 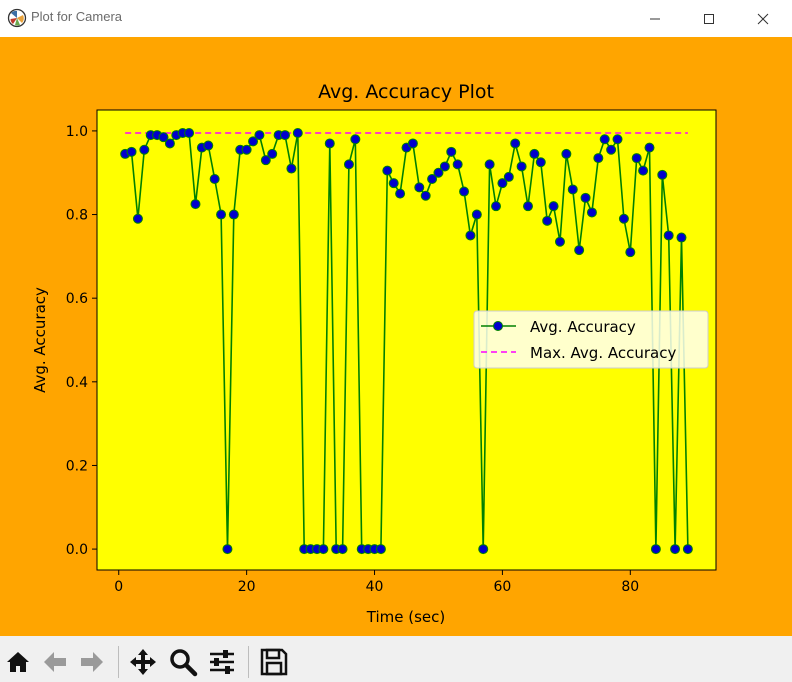 I want to click on y-tick-label: 0.4, so click(x=77, y=383).